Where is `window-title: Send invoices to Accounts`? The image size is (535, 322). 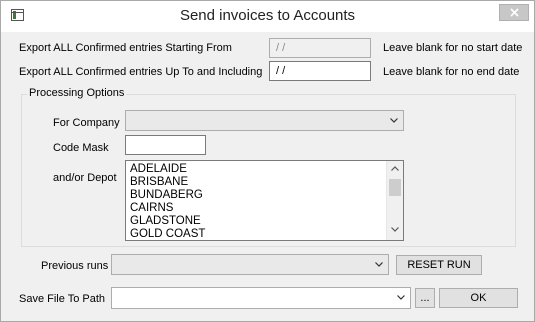 window-title: Send invoices to Accounts is located at coordinates (267, 15).